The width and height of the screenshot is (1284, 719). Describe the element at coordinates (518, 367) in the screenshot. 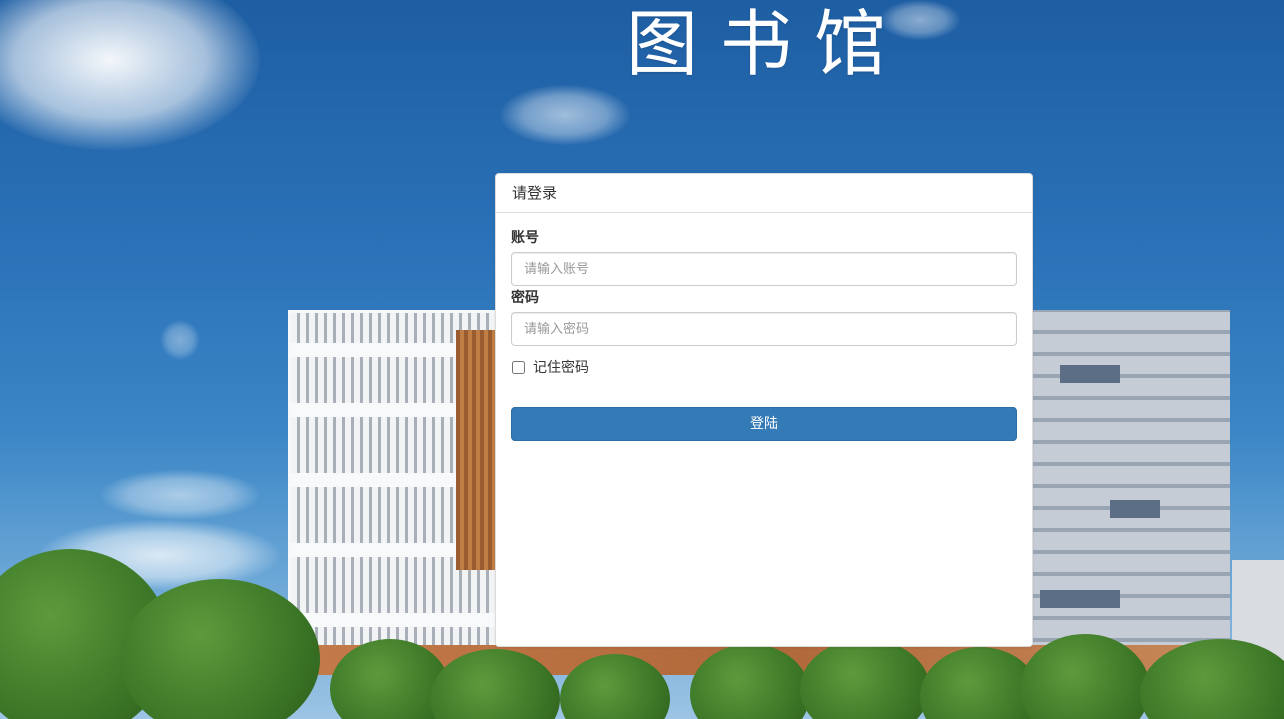

I see `remember-password-checkbox` at that location.